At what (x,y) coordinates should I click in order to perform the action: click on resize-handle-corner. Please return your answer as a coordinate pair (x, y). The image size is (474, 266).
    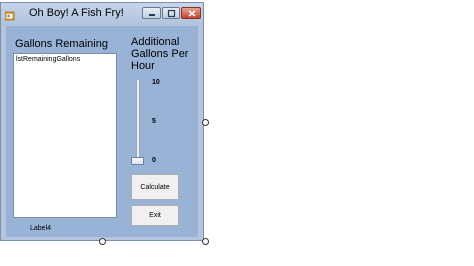
    Looking at the image, I should click on (205, 241).